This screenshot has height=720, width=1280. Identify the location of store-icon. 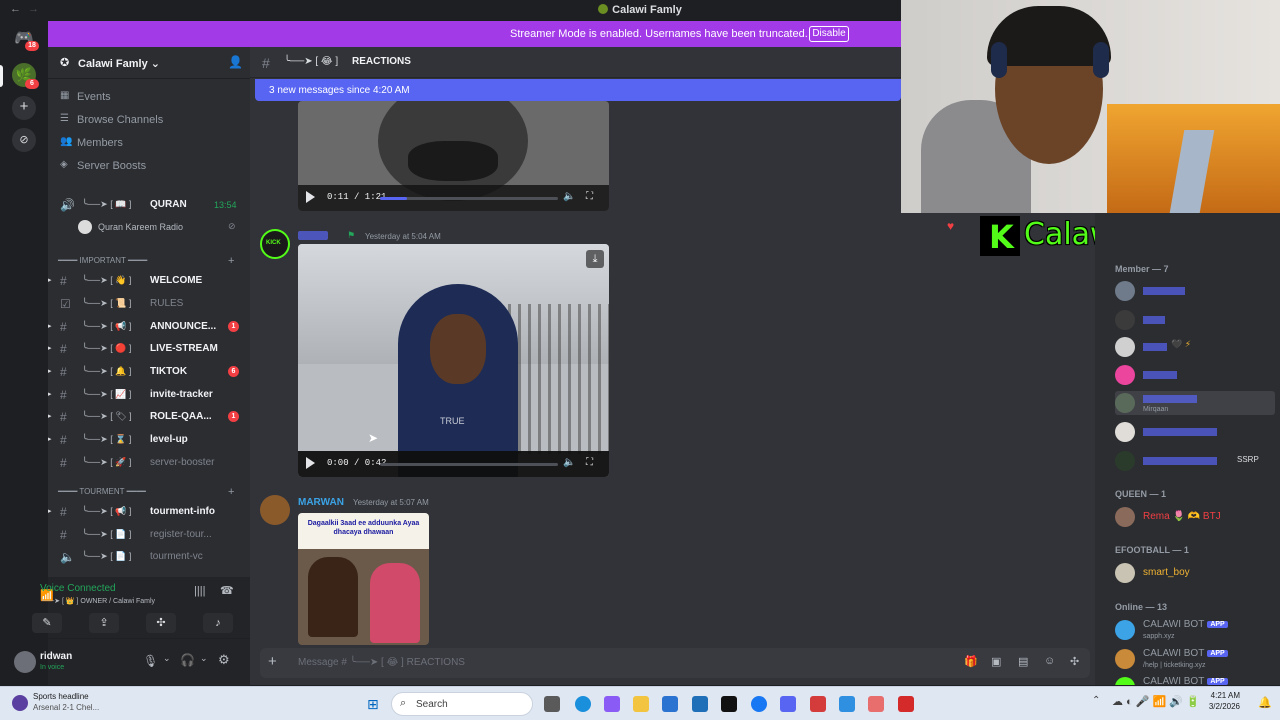
(670, 704).